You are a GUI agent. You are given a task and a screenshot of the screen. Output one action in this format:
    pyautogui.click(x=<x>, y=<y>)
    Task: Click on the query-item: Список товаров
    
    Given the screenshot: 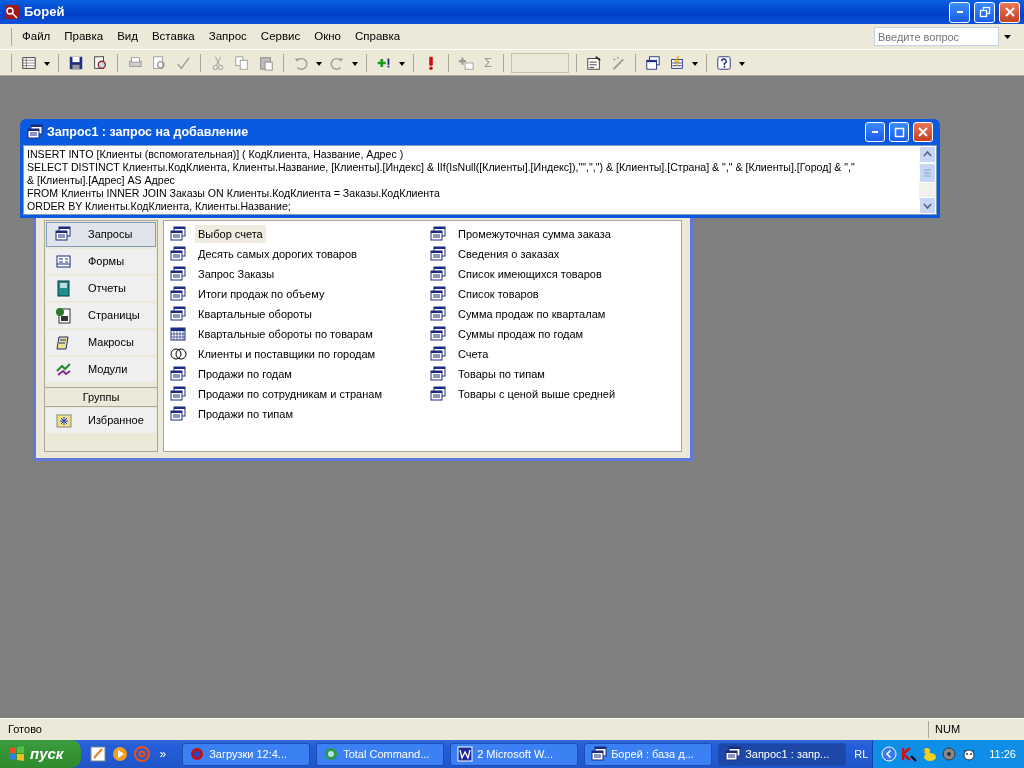 What is the action you would take?
    pyautogui.click(x=498, y=294)
    